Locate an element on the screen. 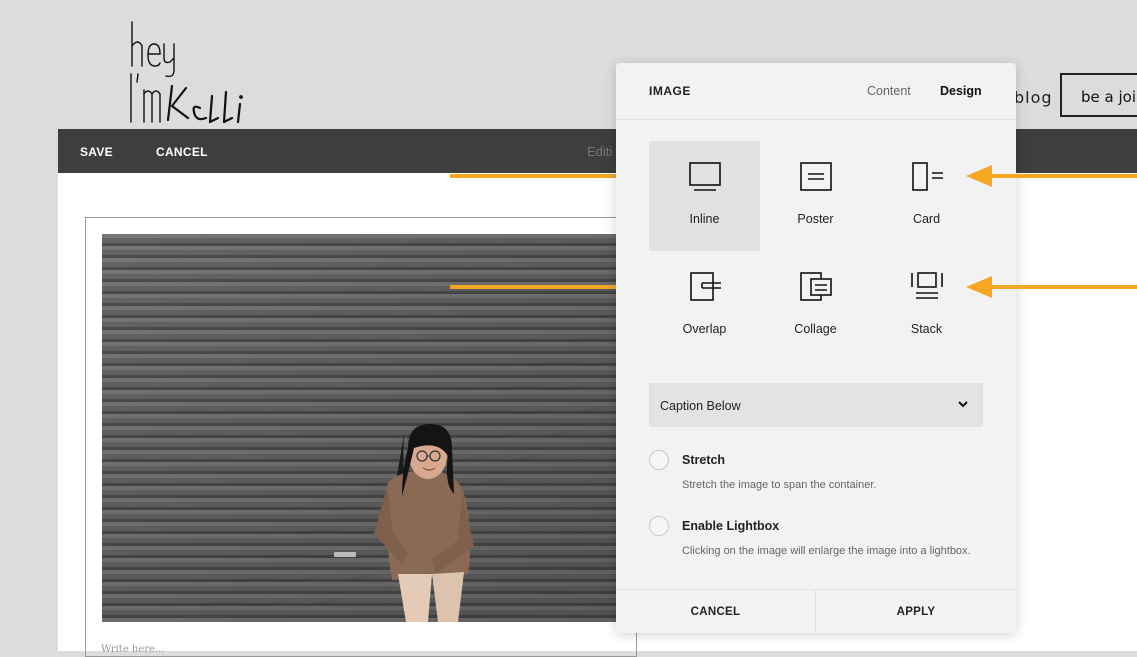 The width and height of the screenshot is (1137, 657). layout-label: Overlap is located at coordinates (704, 329).